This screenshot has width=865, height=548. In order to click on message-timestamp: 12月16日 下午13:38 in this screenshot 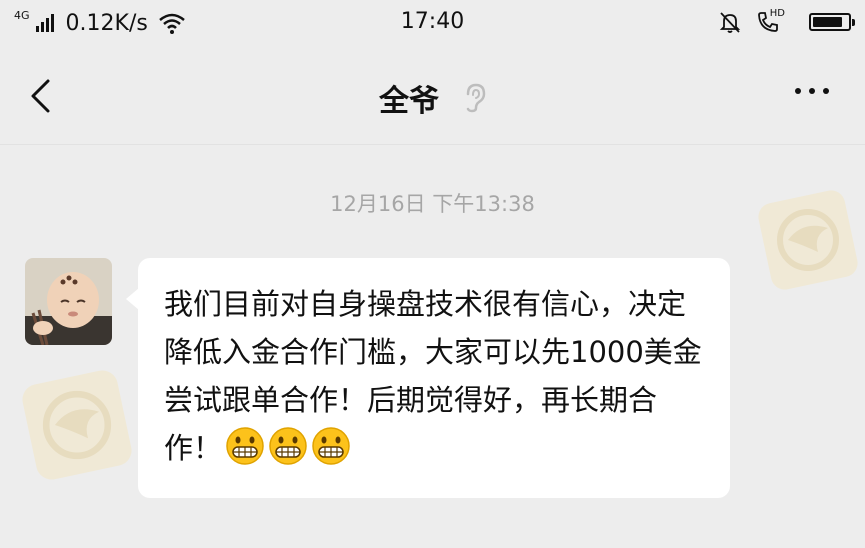, I will do `click(432, 204)`.